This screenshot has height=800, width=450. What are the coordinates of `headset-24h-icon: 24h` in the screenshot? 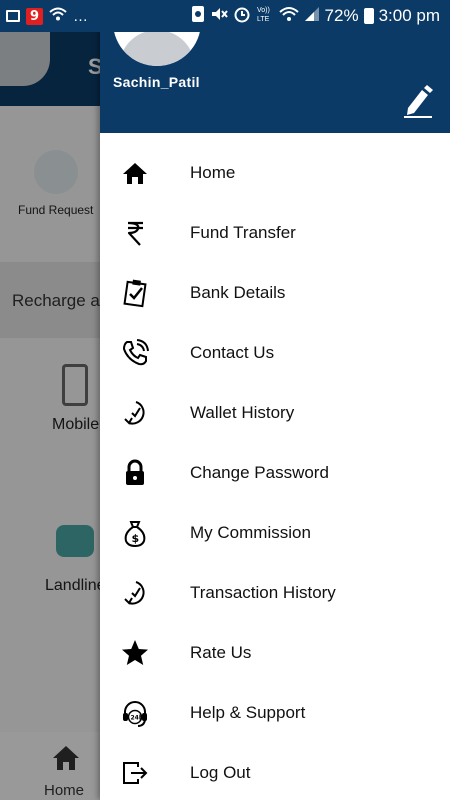 It's located at (145, 713).